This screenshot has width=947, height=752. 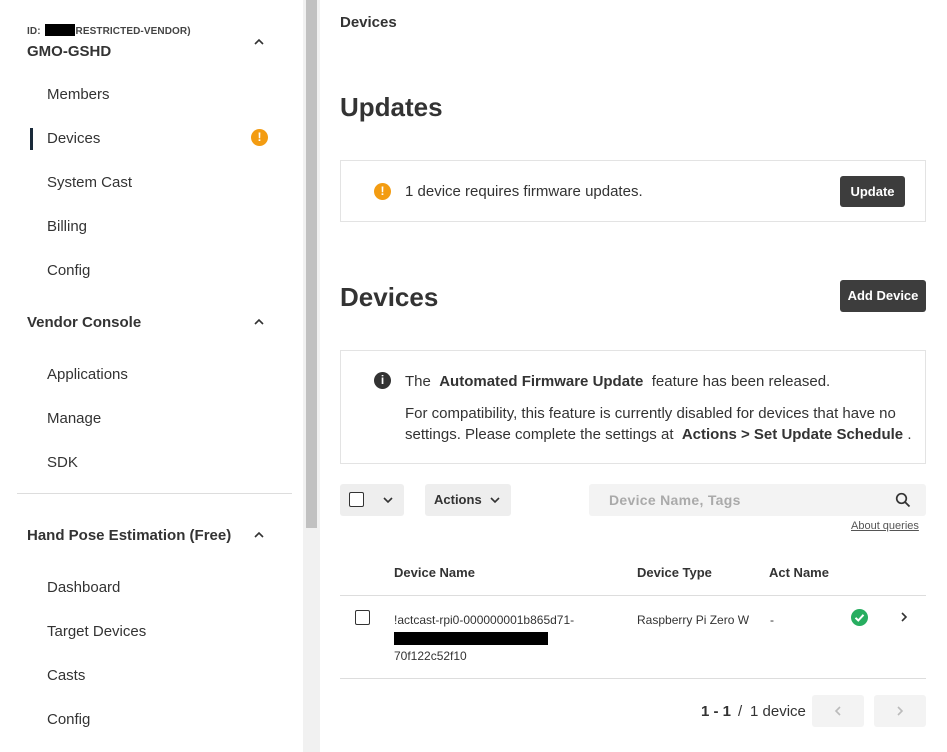 What do you see at coordinates (68, 270) in the screenshot?
I see `sidebar-item-config: Config` at bounding box center [68, 270].